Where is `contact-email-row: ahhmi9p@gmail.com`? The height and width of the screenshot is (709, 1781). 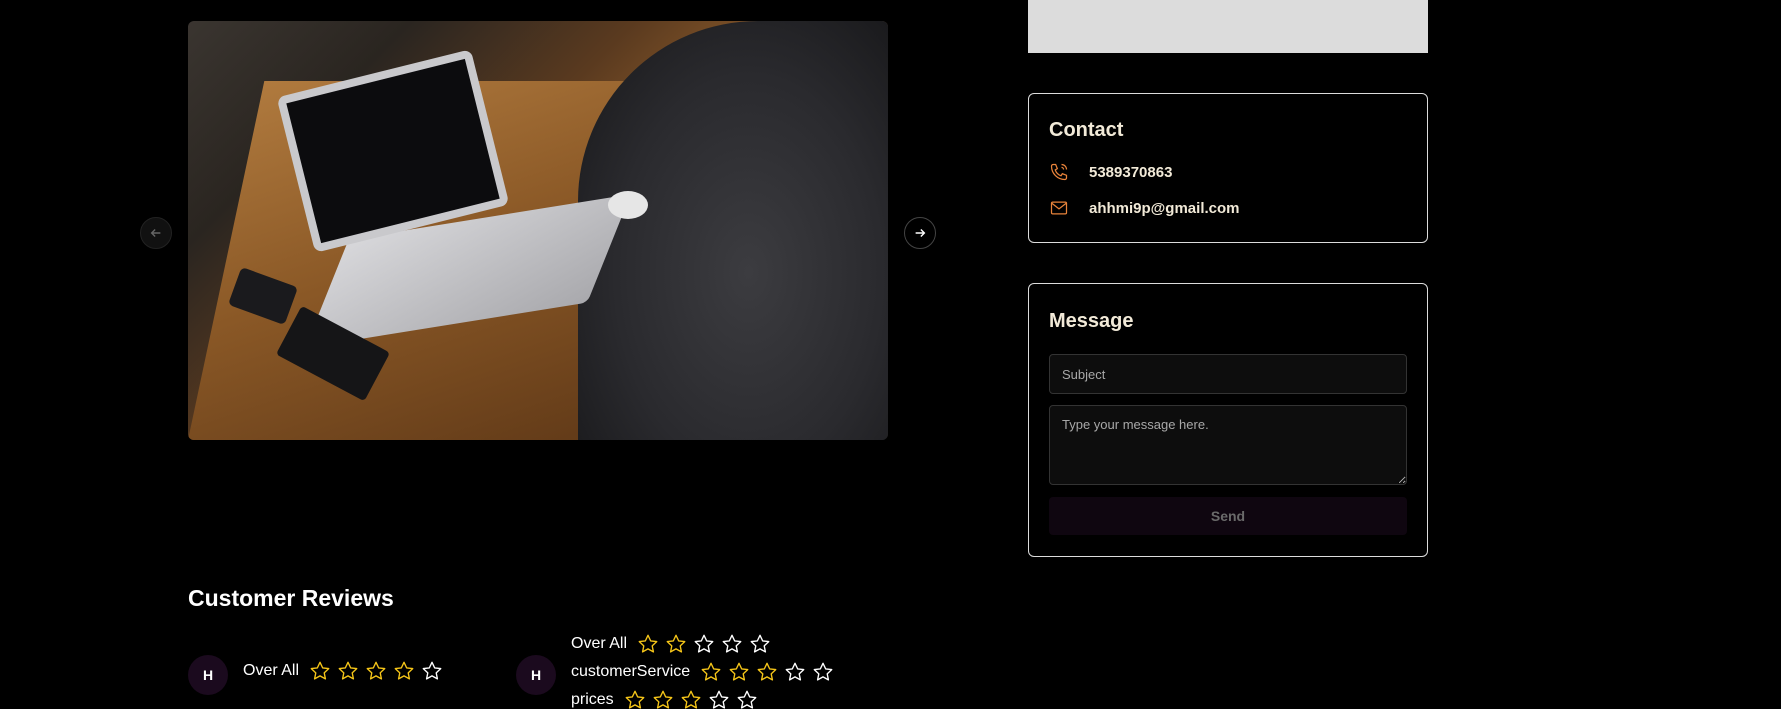
contact-email-row: ahhmi9p@gmail.com is located at coordinates (1144, 208).